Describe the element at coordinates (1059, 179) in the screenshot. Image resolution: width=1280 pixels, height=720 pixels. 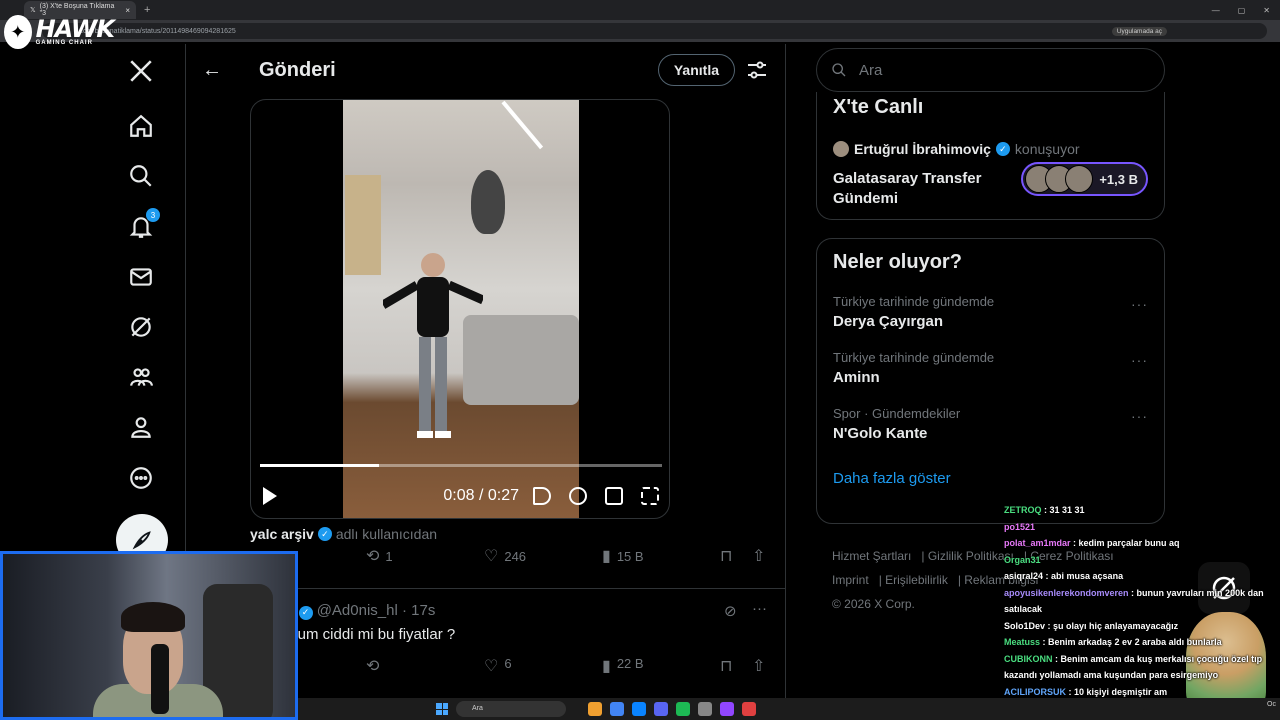
I see `listener-avatars` at that location.